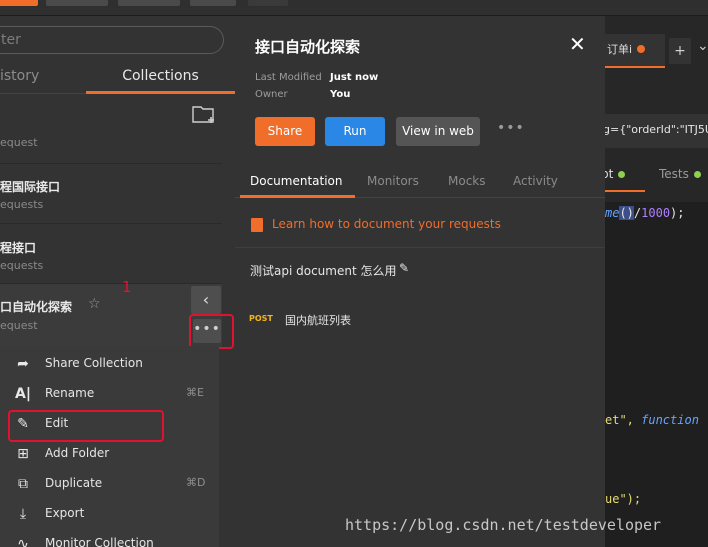 The height and width of the screenshot is (547, 708). Describe the element at coordinates (74, 483) in the screenshot. I see `menu-item-label: Duplicate` at that location.